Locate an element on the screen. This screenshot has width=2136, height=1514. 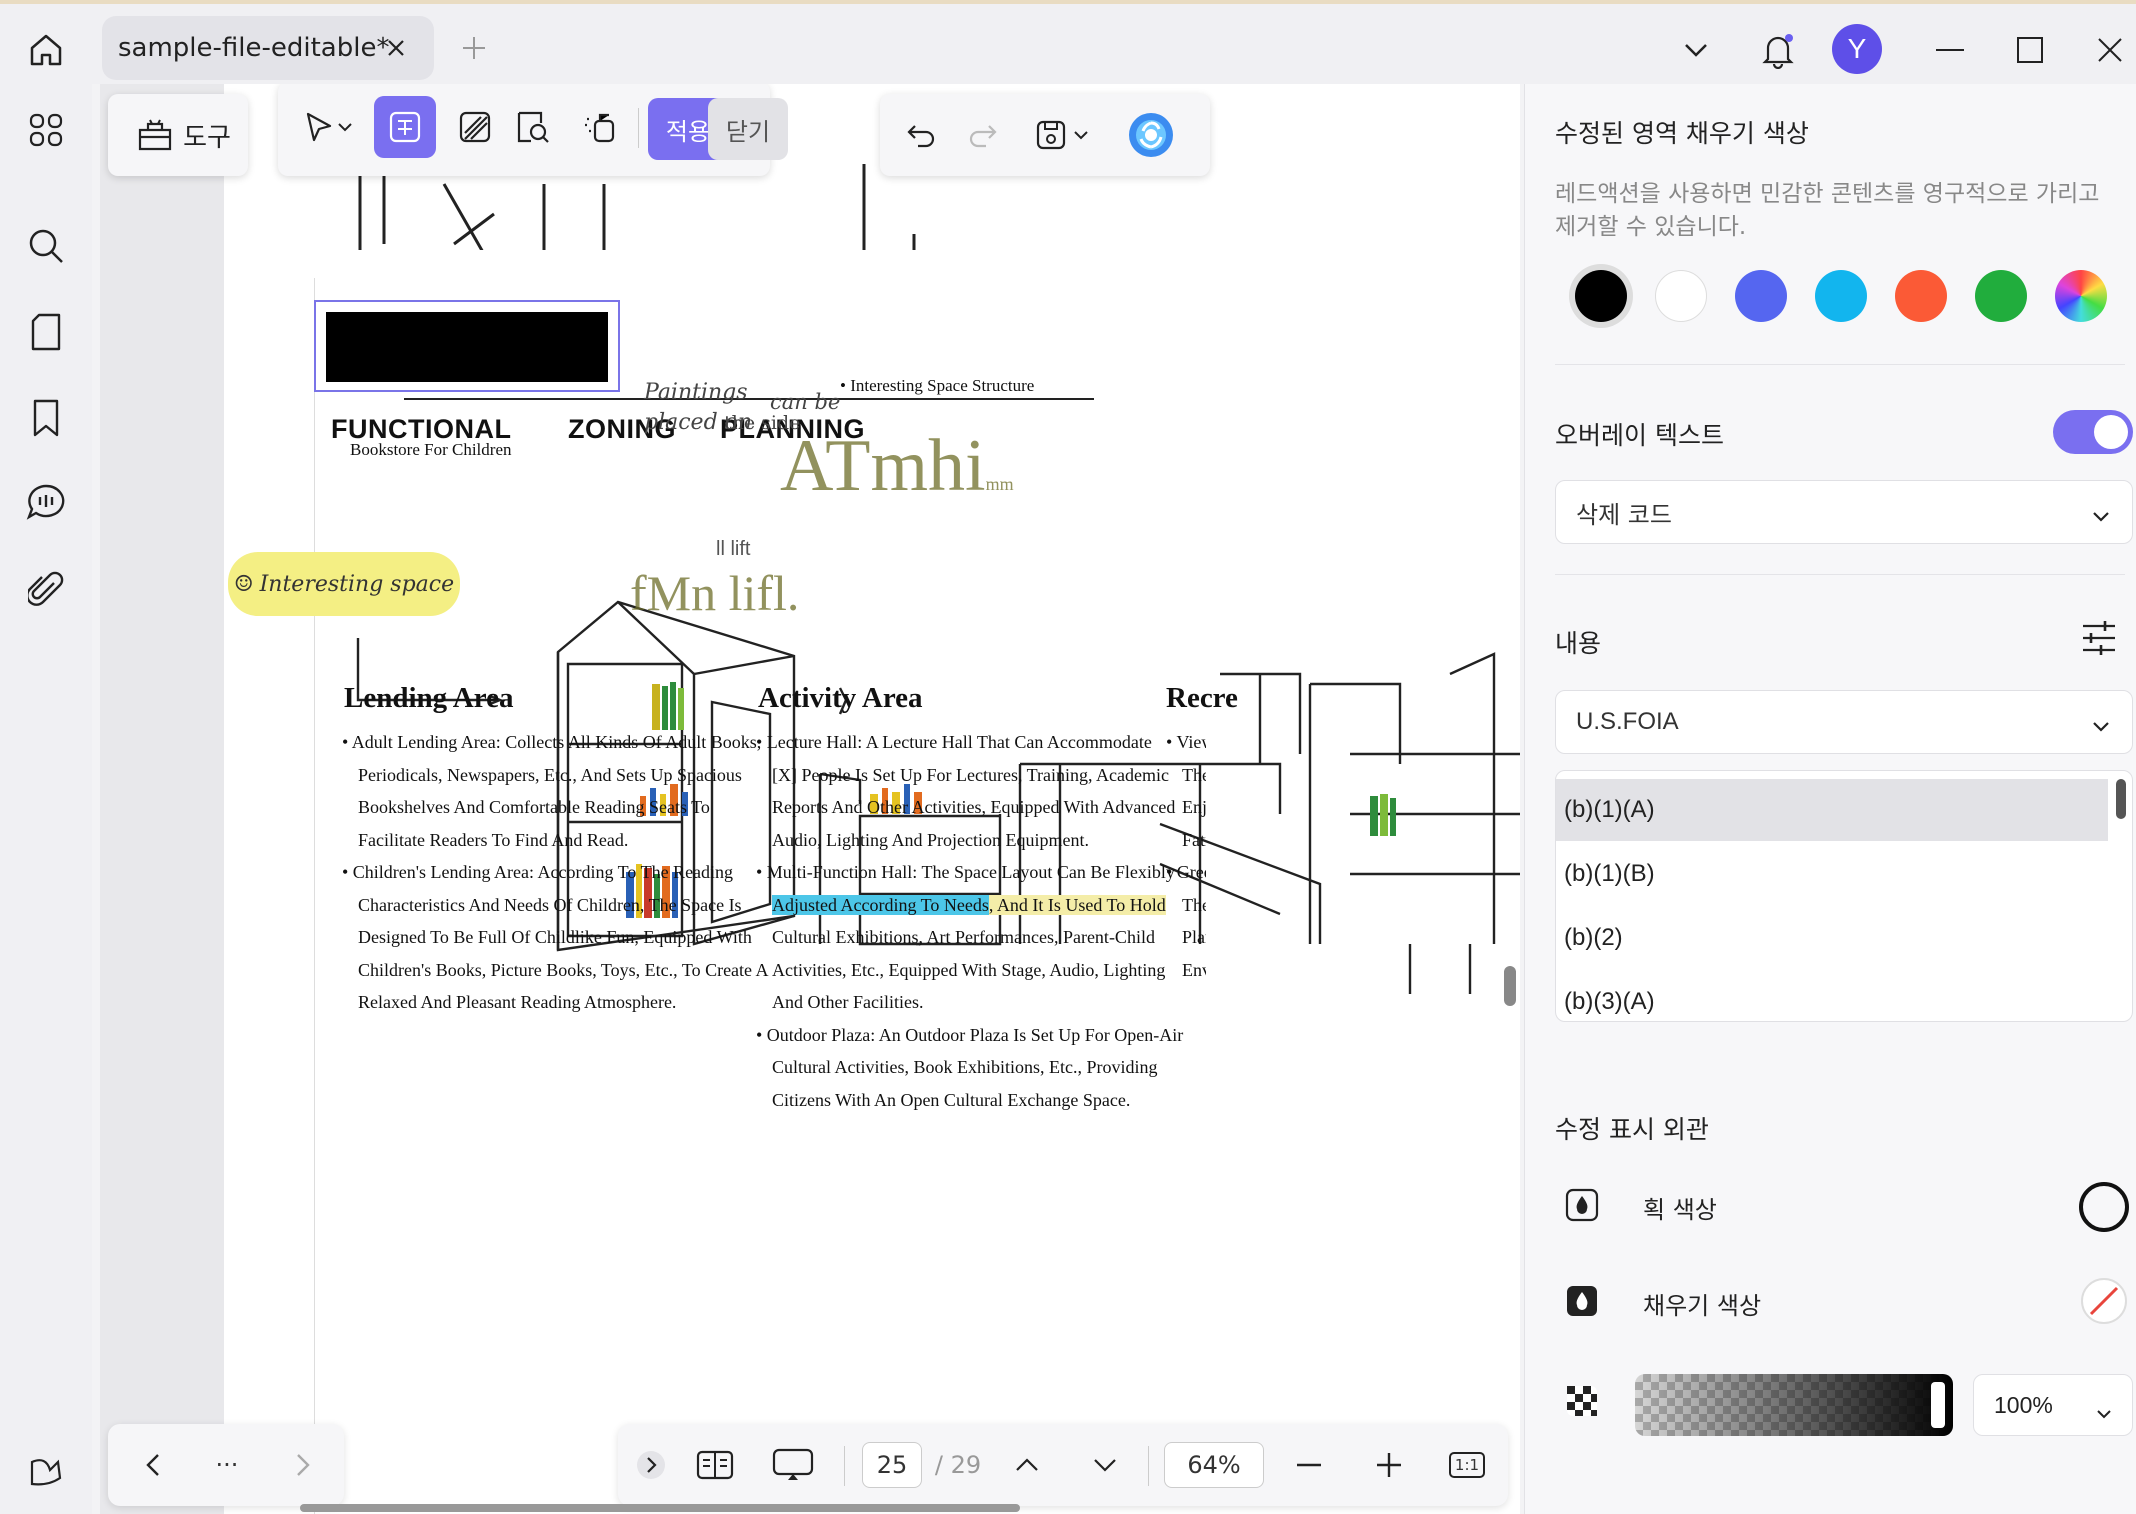
stroke-color-label: 획 색상 is located at coordinates (1680, 1209).